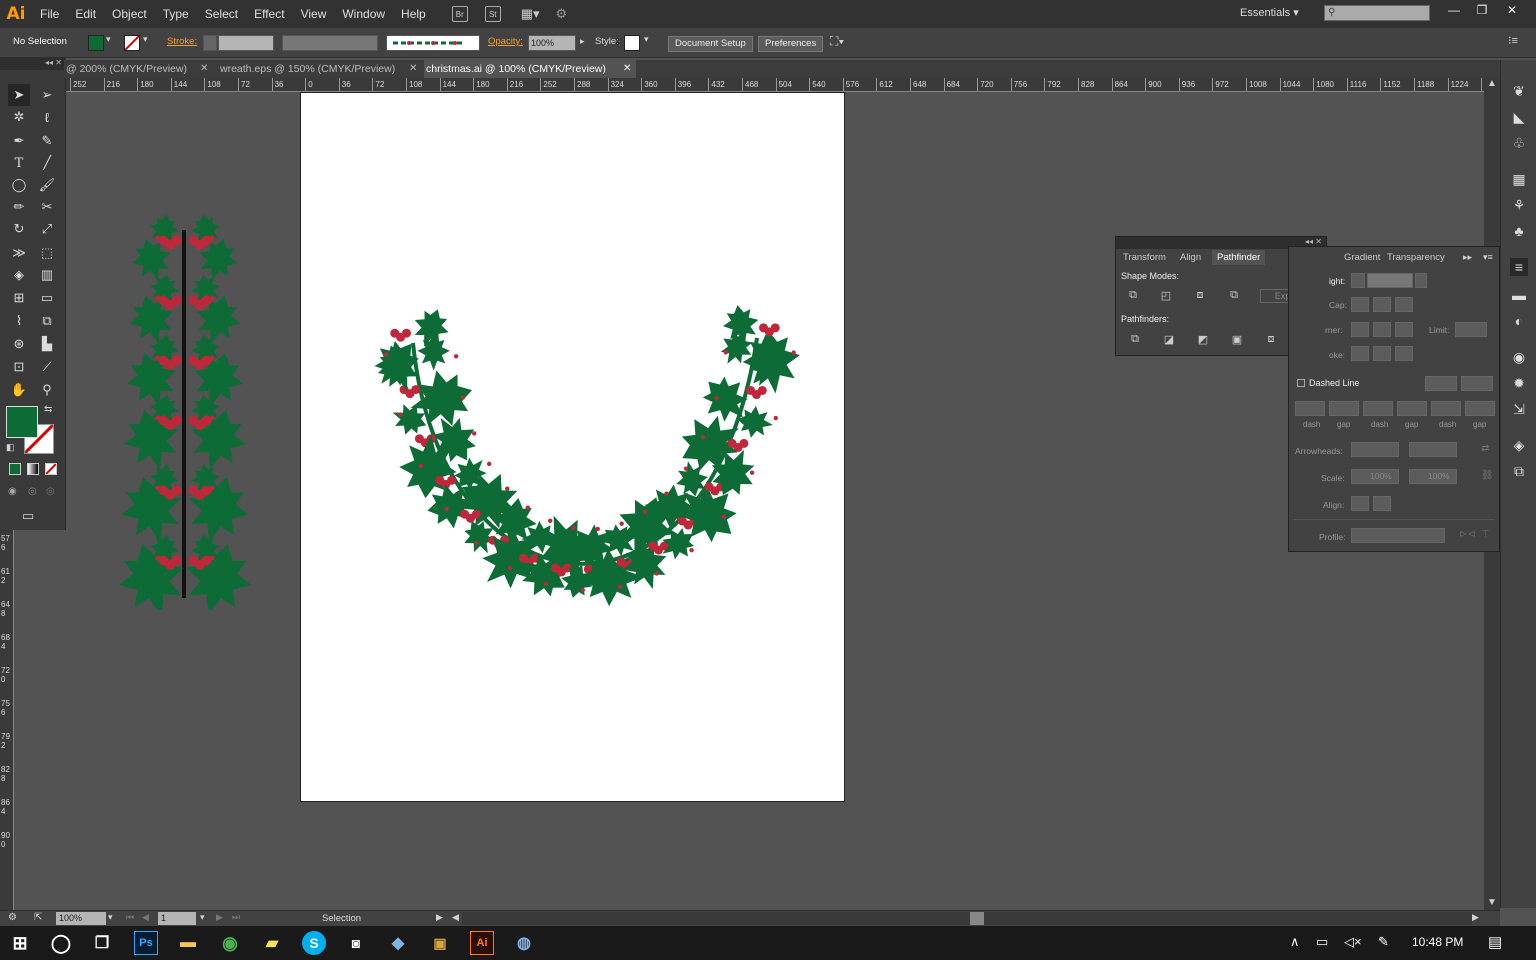 This screenshot has width=1536, height=960. What do you see at coordinates (582, 41) in the screenshot?
I see `opacity-arrow-icon: ▸` at bounding box center [582, 41].